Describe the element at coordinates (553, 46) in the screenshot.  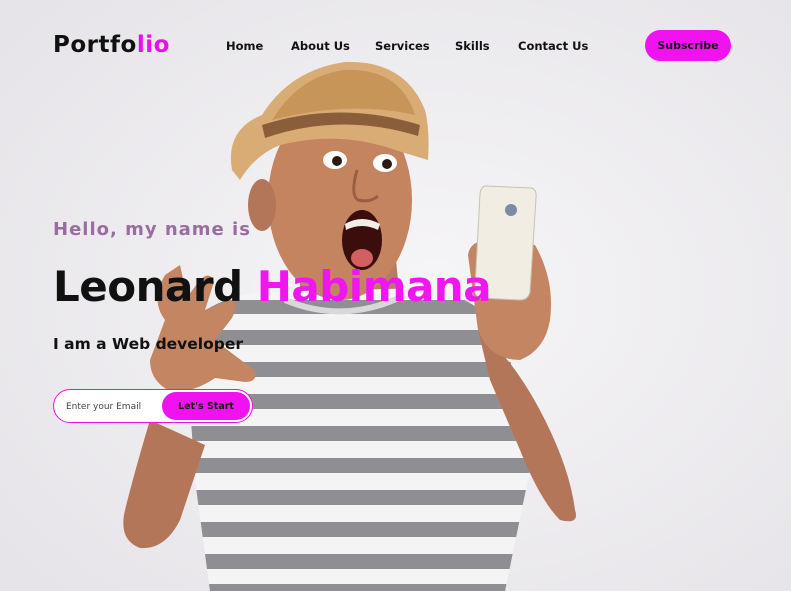
I see `nav-contact-us: Contact Us` at that location.